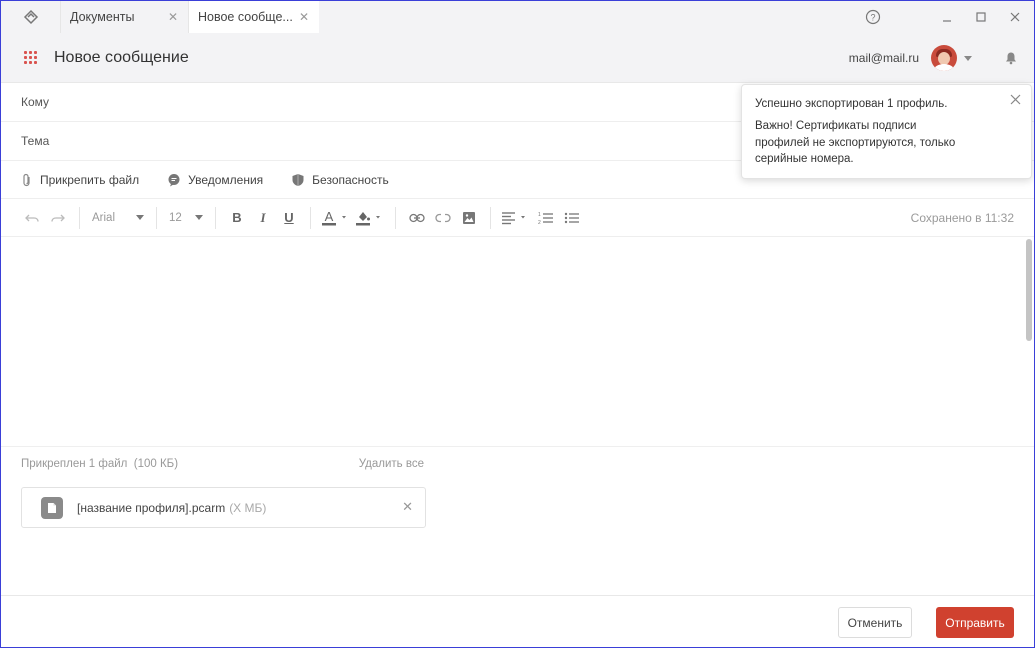  Describe the element at coordinates (517, 58) in the screenshot. I see `page-header: Новое сообщение mail@mail.ru` at that location.